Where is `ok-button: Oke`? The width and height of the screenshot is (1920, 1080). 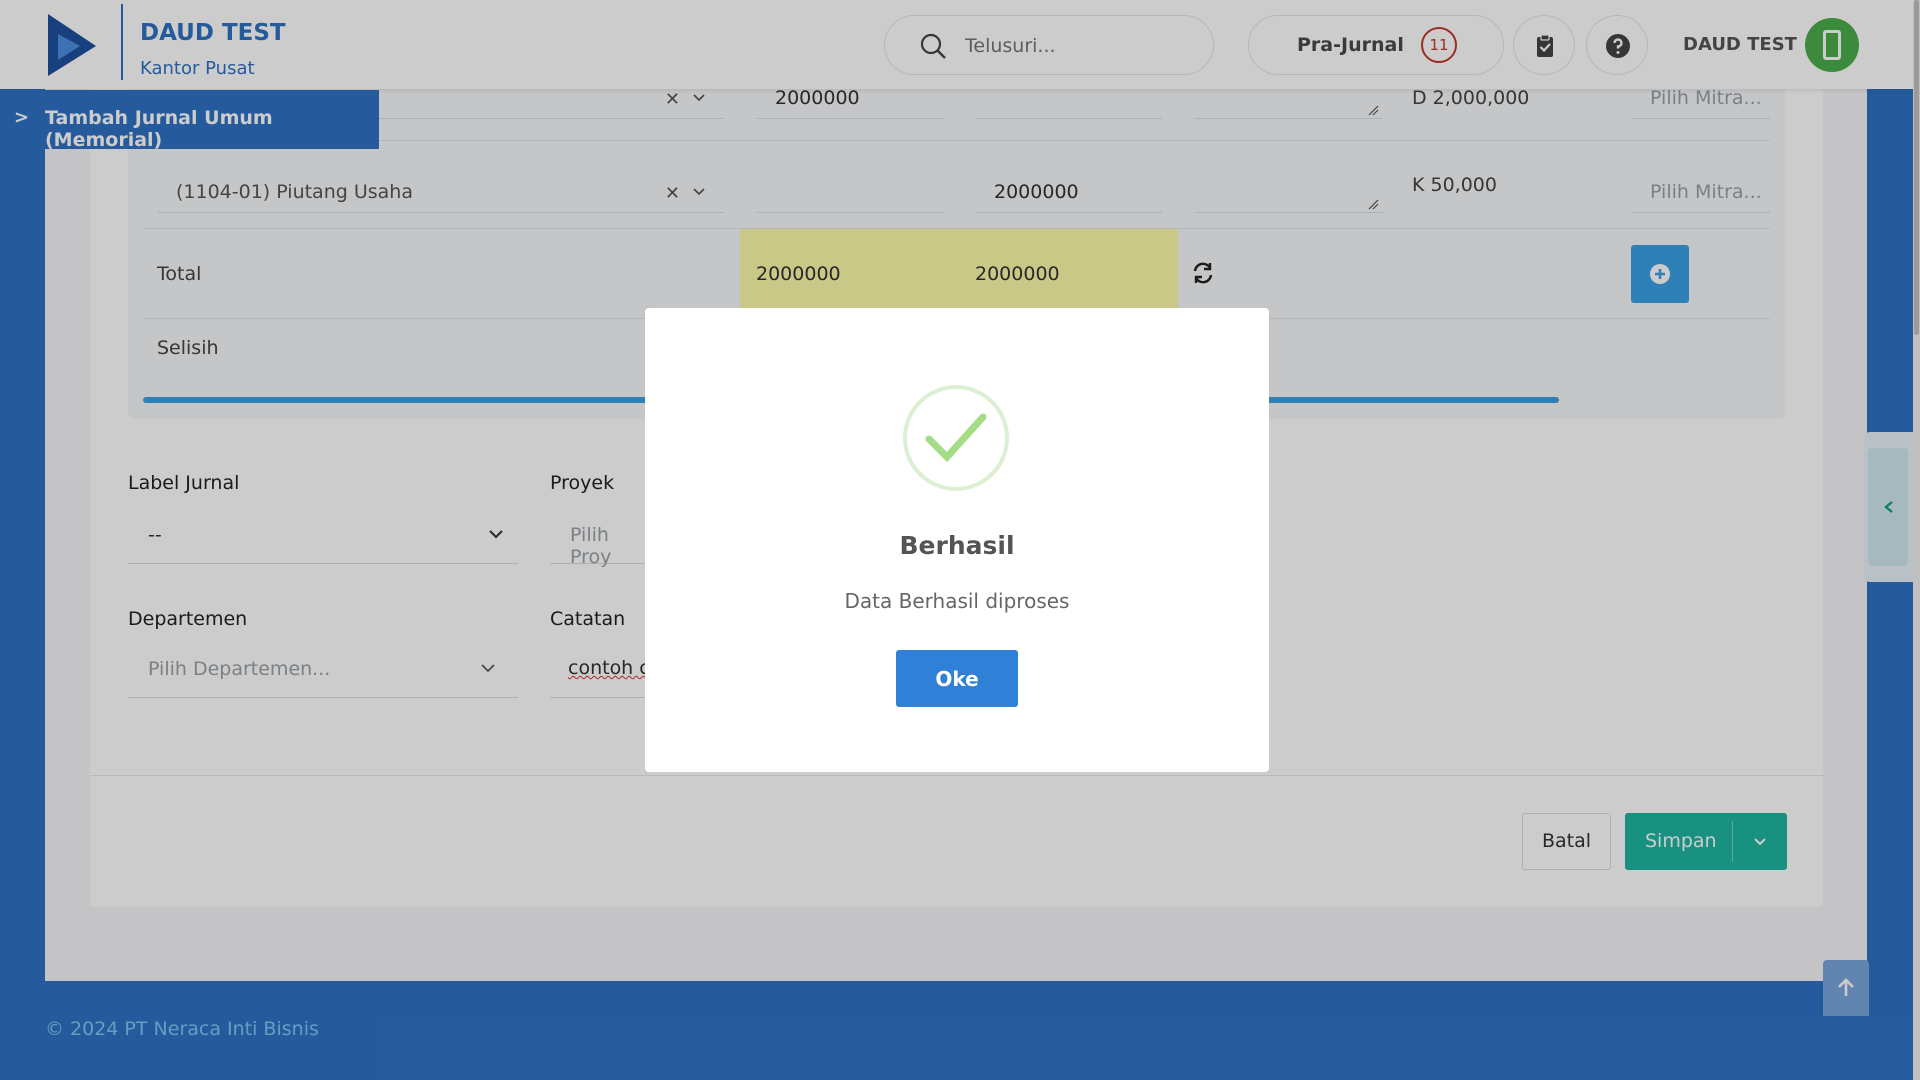
ok-button: Oke is located at coordinates (957, 678).